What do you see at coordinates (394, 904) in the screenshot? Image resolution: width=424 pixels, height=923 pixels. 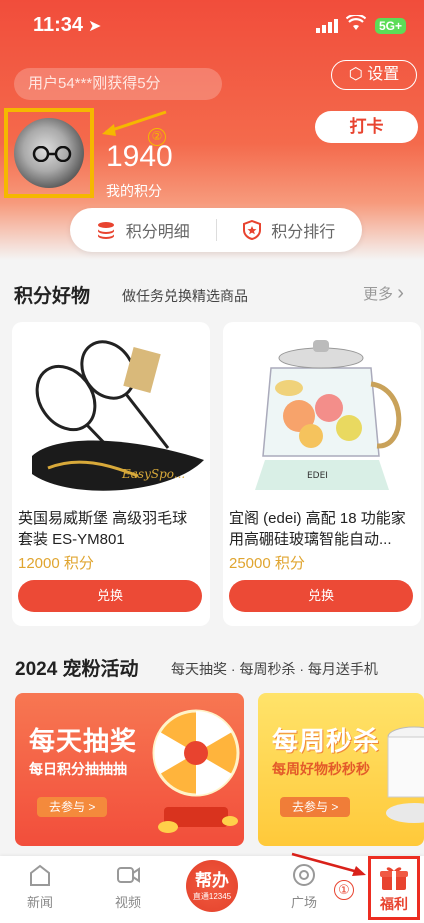 I see `nav-welfare-label: 福利` at bounding box center [394, 904].